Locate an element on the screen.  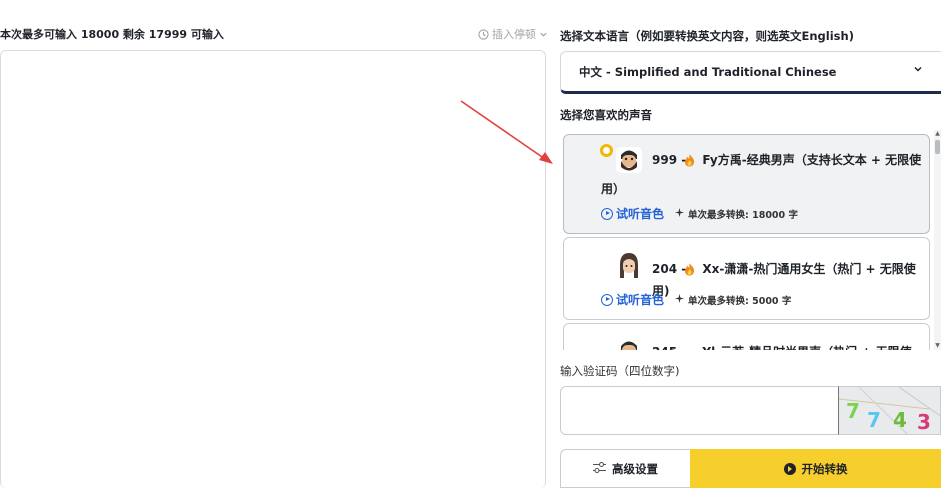
start-conversion-button: 开始转换 is located at coordinates (815, 468).